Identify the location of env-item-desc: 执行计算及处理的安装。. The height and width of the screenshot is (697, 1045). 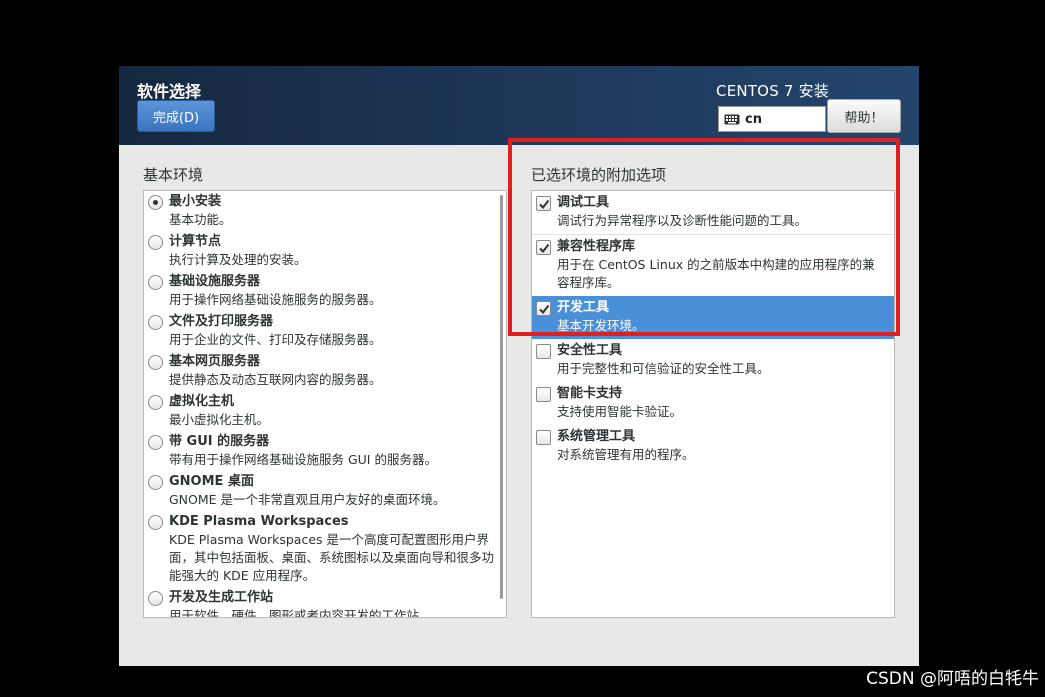
(238, 259).